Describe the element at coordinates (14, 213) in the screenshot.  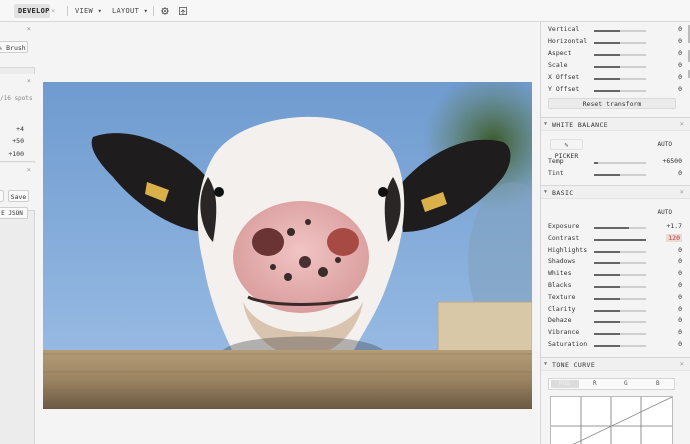
I see `export-json-button: E JSON` at that location.